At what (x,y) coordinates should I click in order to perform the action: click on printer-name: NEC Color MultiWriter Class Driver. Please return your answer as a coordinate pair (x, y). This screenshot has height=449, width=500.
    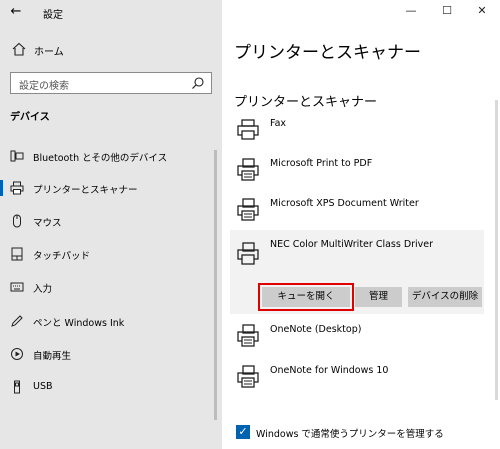
    Looking at the image, I should click on (352, 244).